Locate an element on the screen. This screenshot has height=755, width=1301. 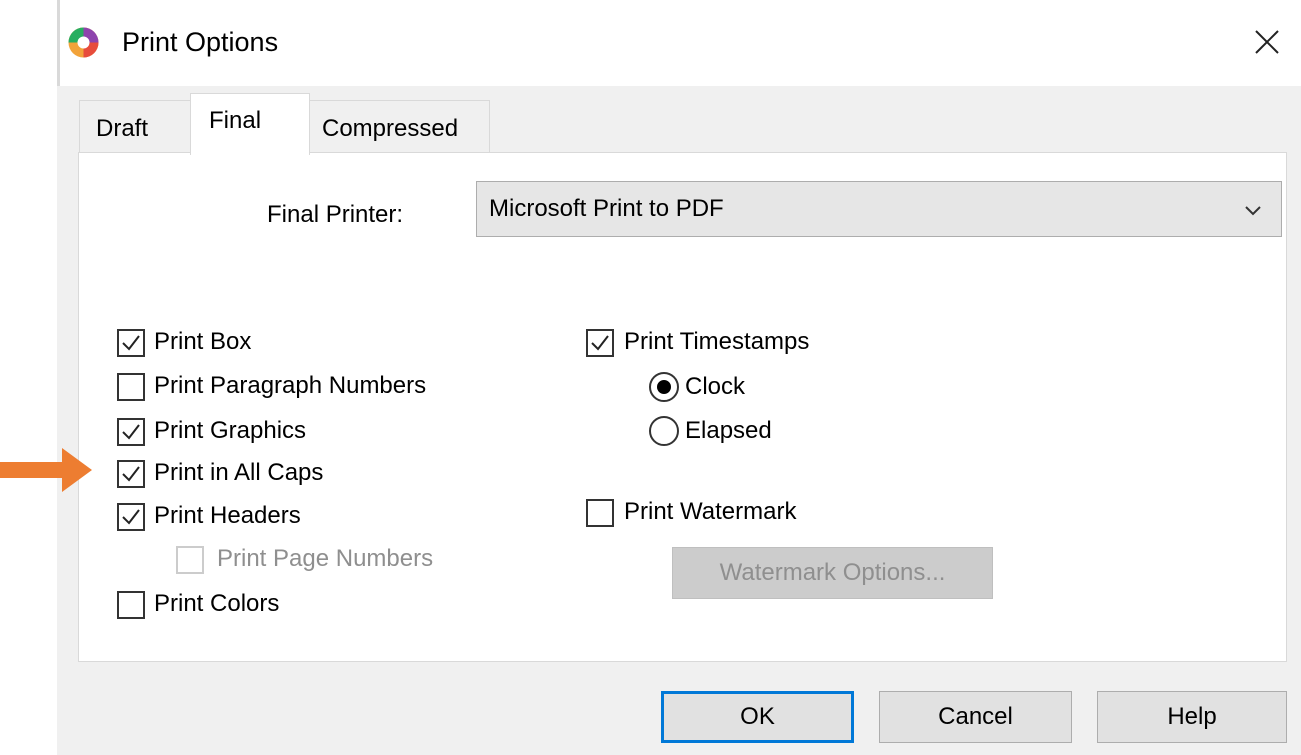
final-printer-value: Microsoft Print to PDF is located at coordinates (606, 208).